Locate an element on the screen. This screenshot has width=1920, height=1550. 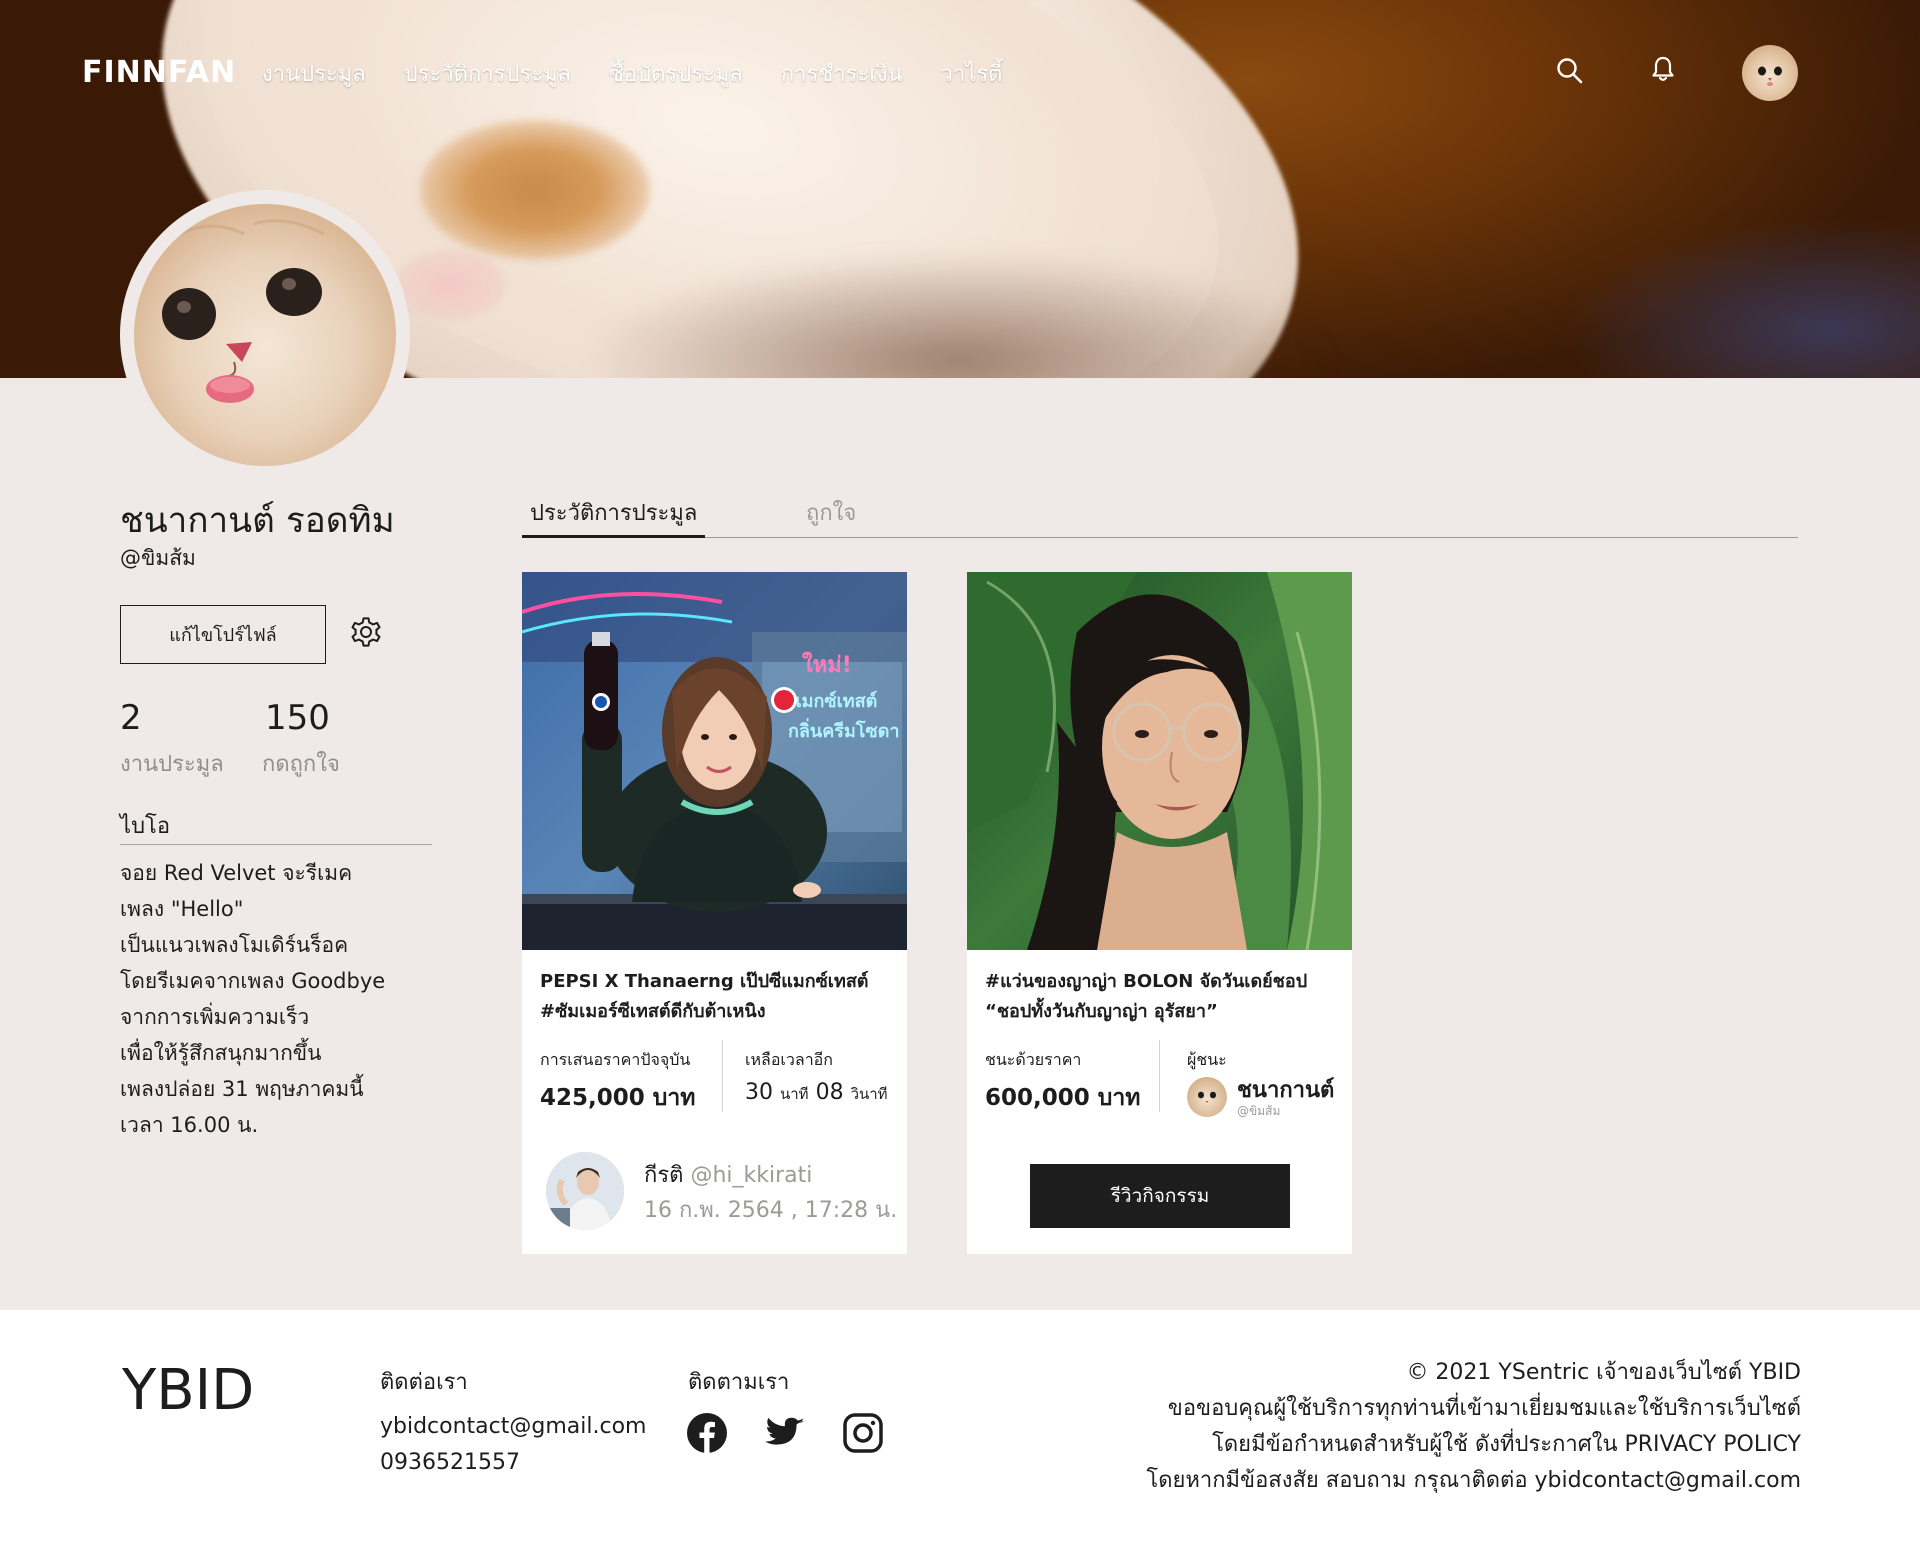
review-activity-button: รีวิวกิจกรรม is located at coordinates (1160, 1196).